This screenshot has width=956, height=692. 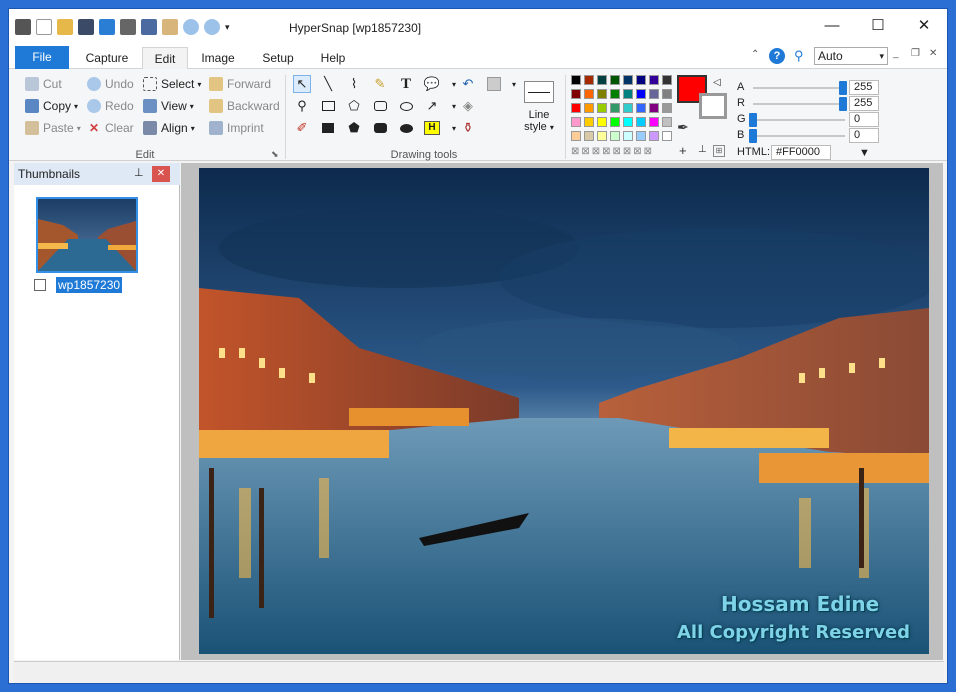 I want to click on line-style-button: Line style ▾, so click(x=539, y=110).